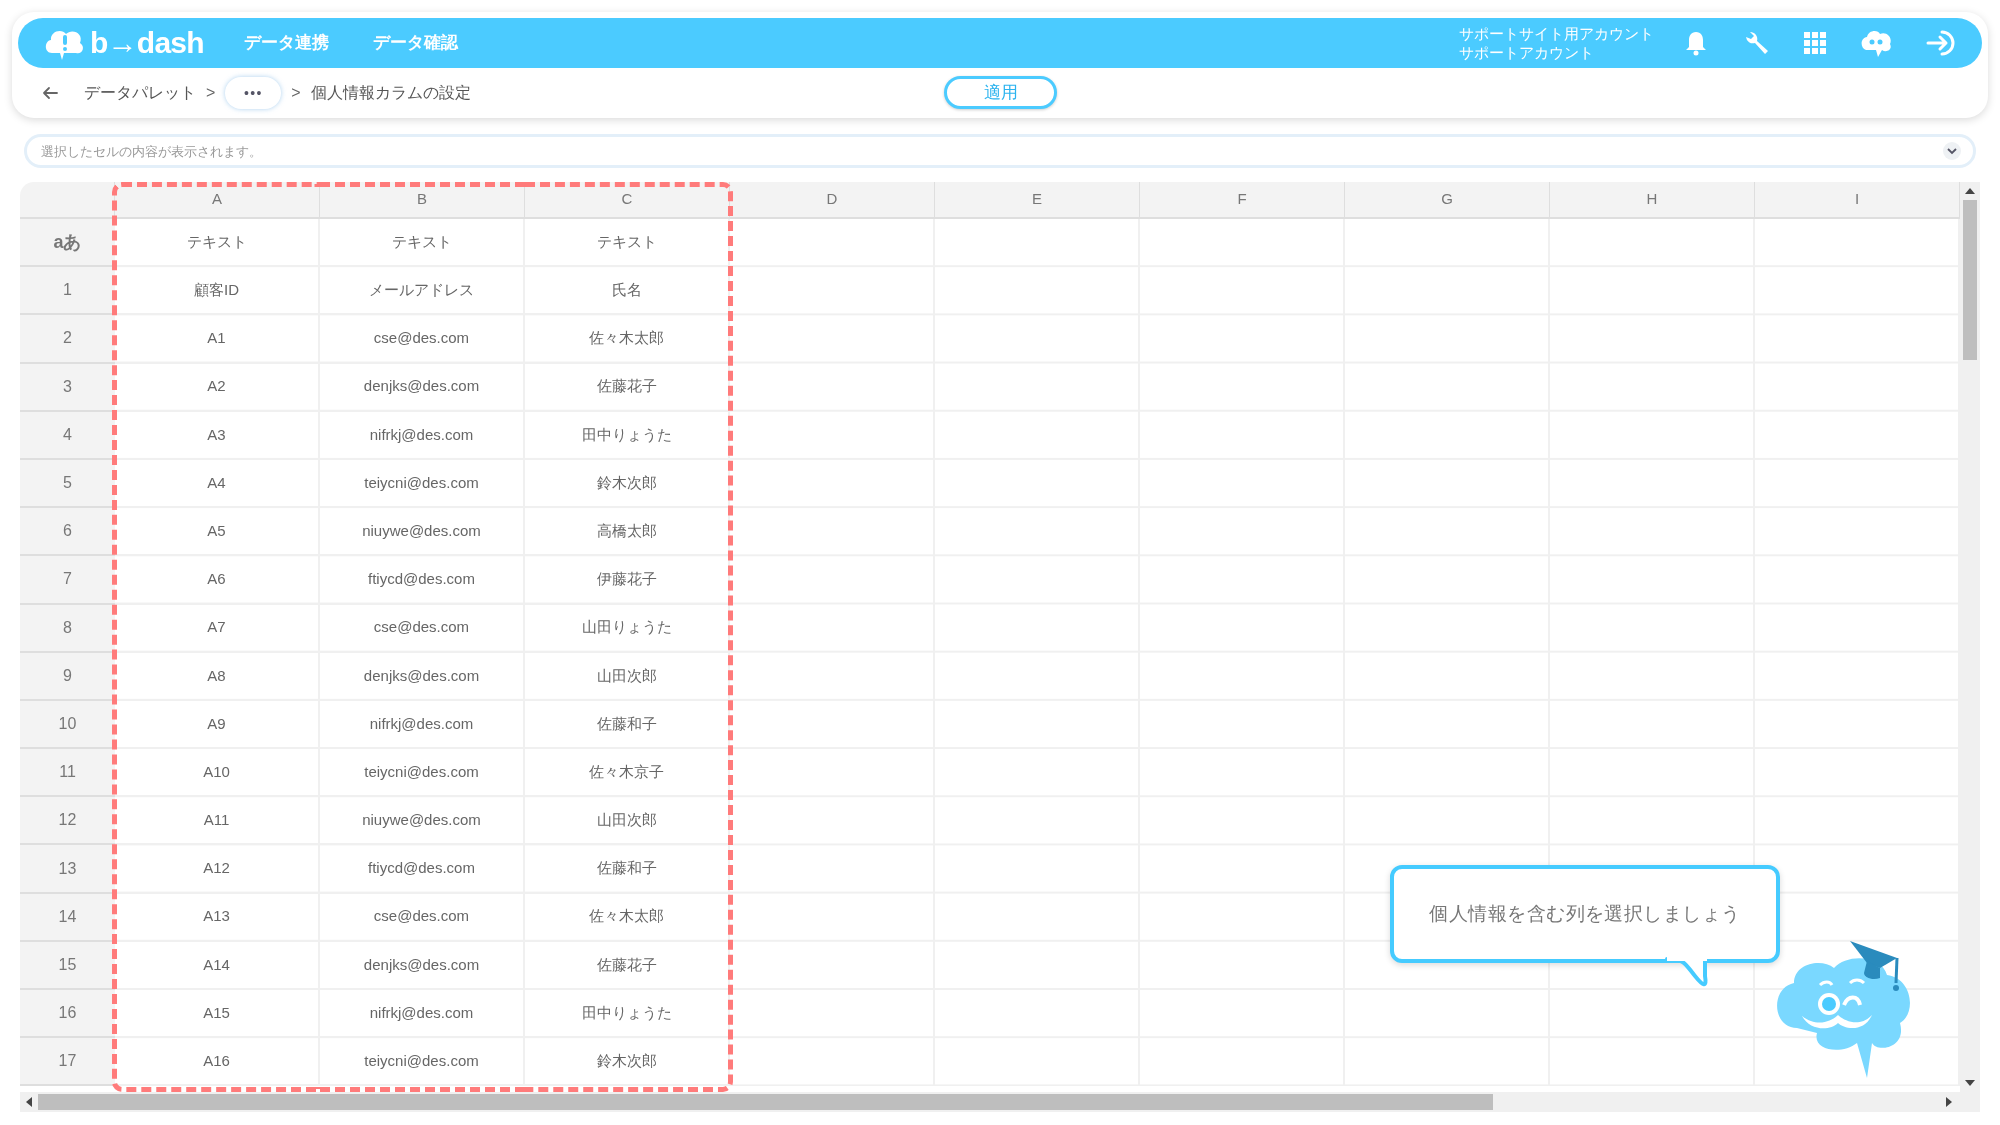 The width and height of the screenshot is (2000, 1125). Describe the element at coordinates (627, 580) in the screenshot. I see `table-cell: 伊藤花子` at that location.